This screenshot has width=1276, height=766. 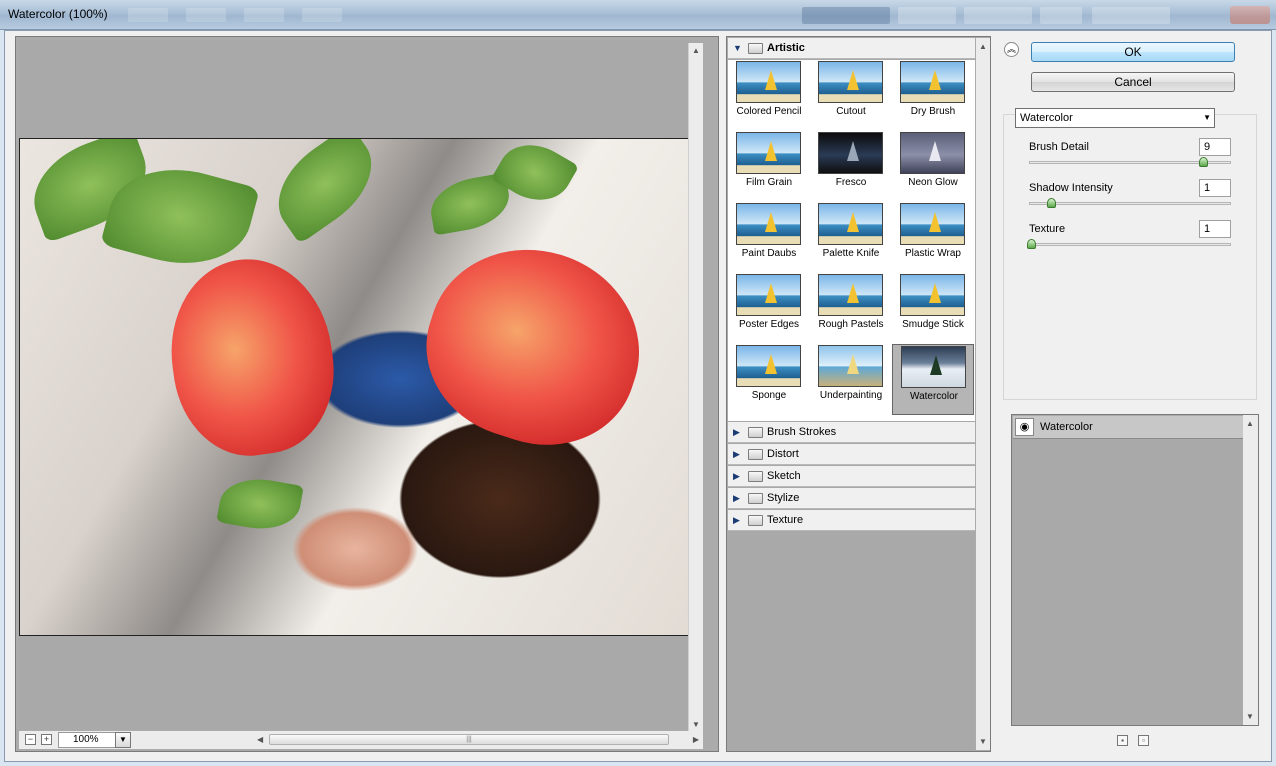 I want to click on thumb-plastic-wrap: Plastic Wrap, so click(x=933, y=237).